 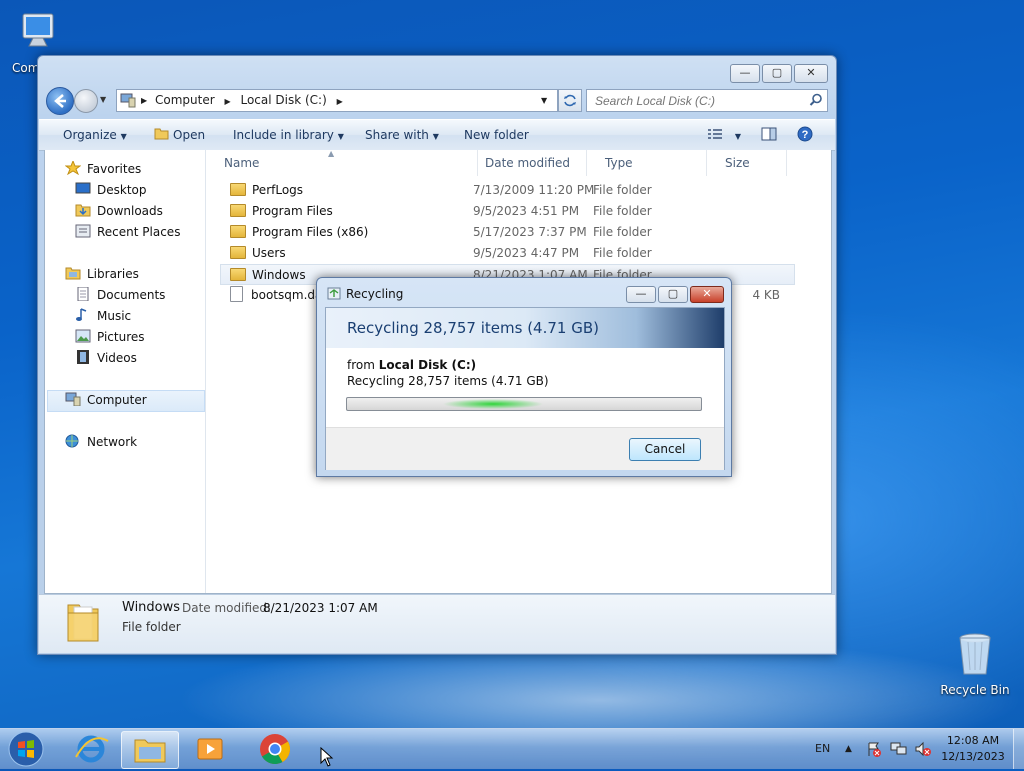 I want to click on recycle-bin-icon, so click(x=975, y=654).